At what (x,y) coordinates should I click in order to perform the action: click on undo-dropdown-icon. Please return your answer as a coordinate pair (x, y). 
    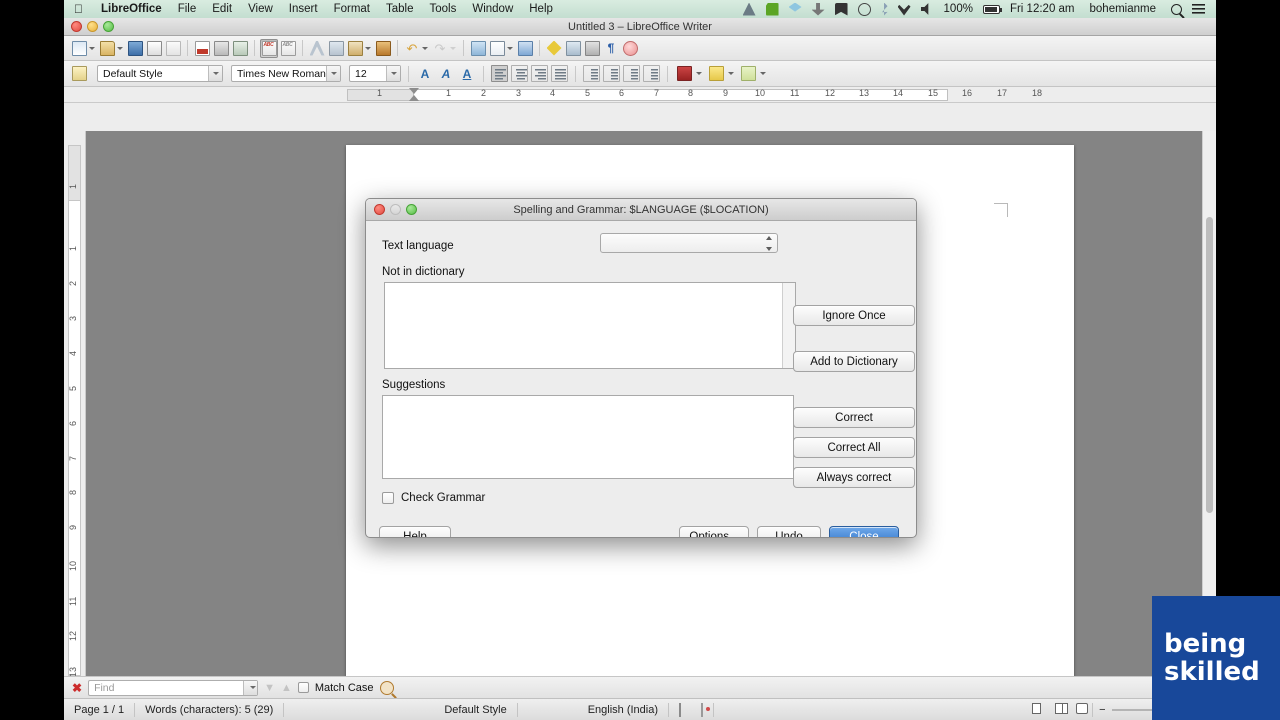
    Looking at the image, I should click on (425, 48).